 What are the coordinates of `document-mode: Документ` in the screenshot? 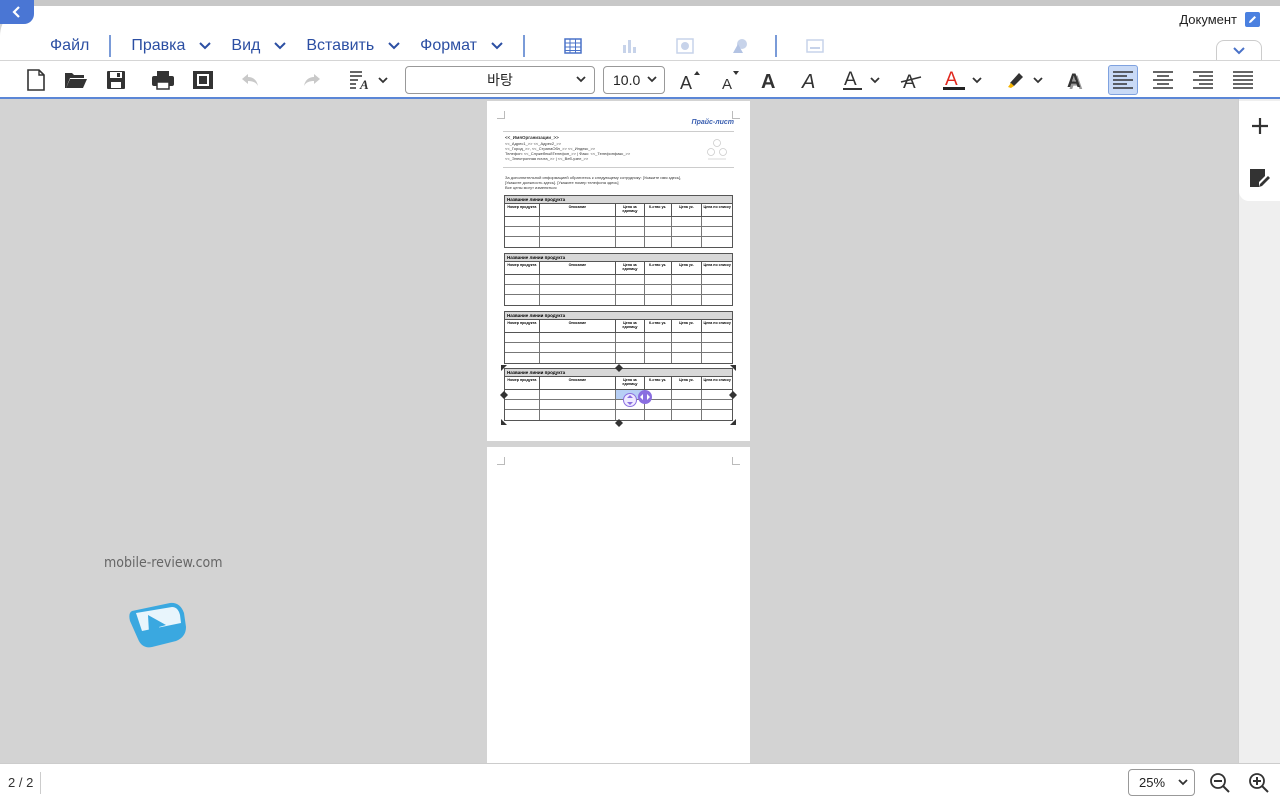 It's located at (1219, 19).